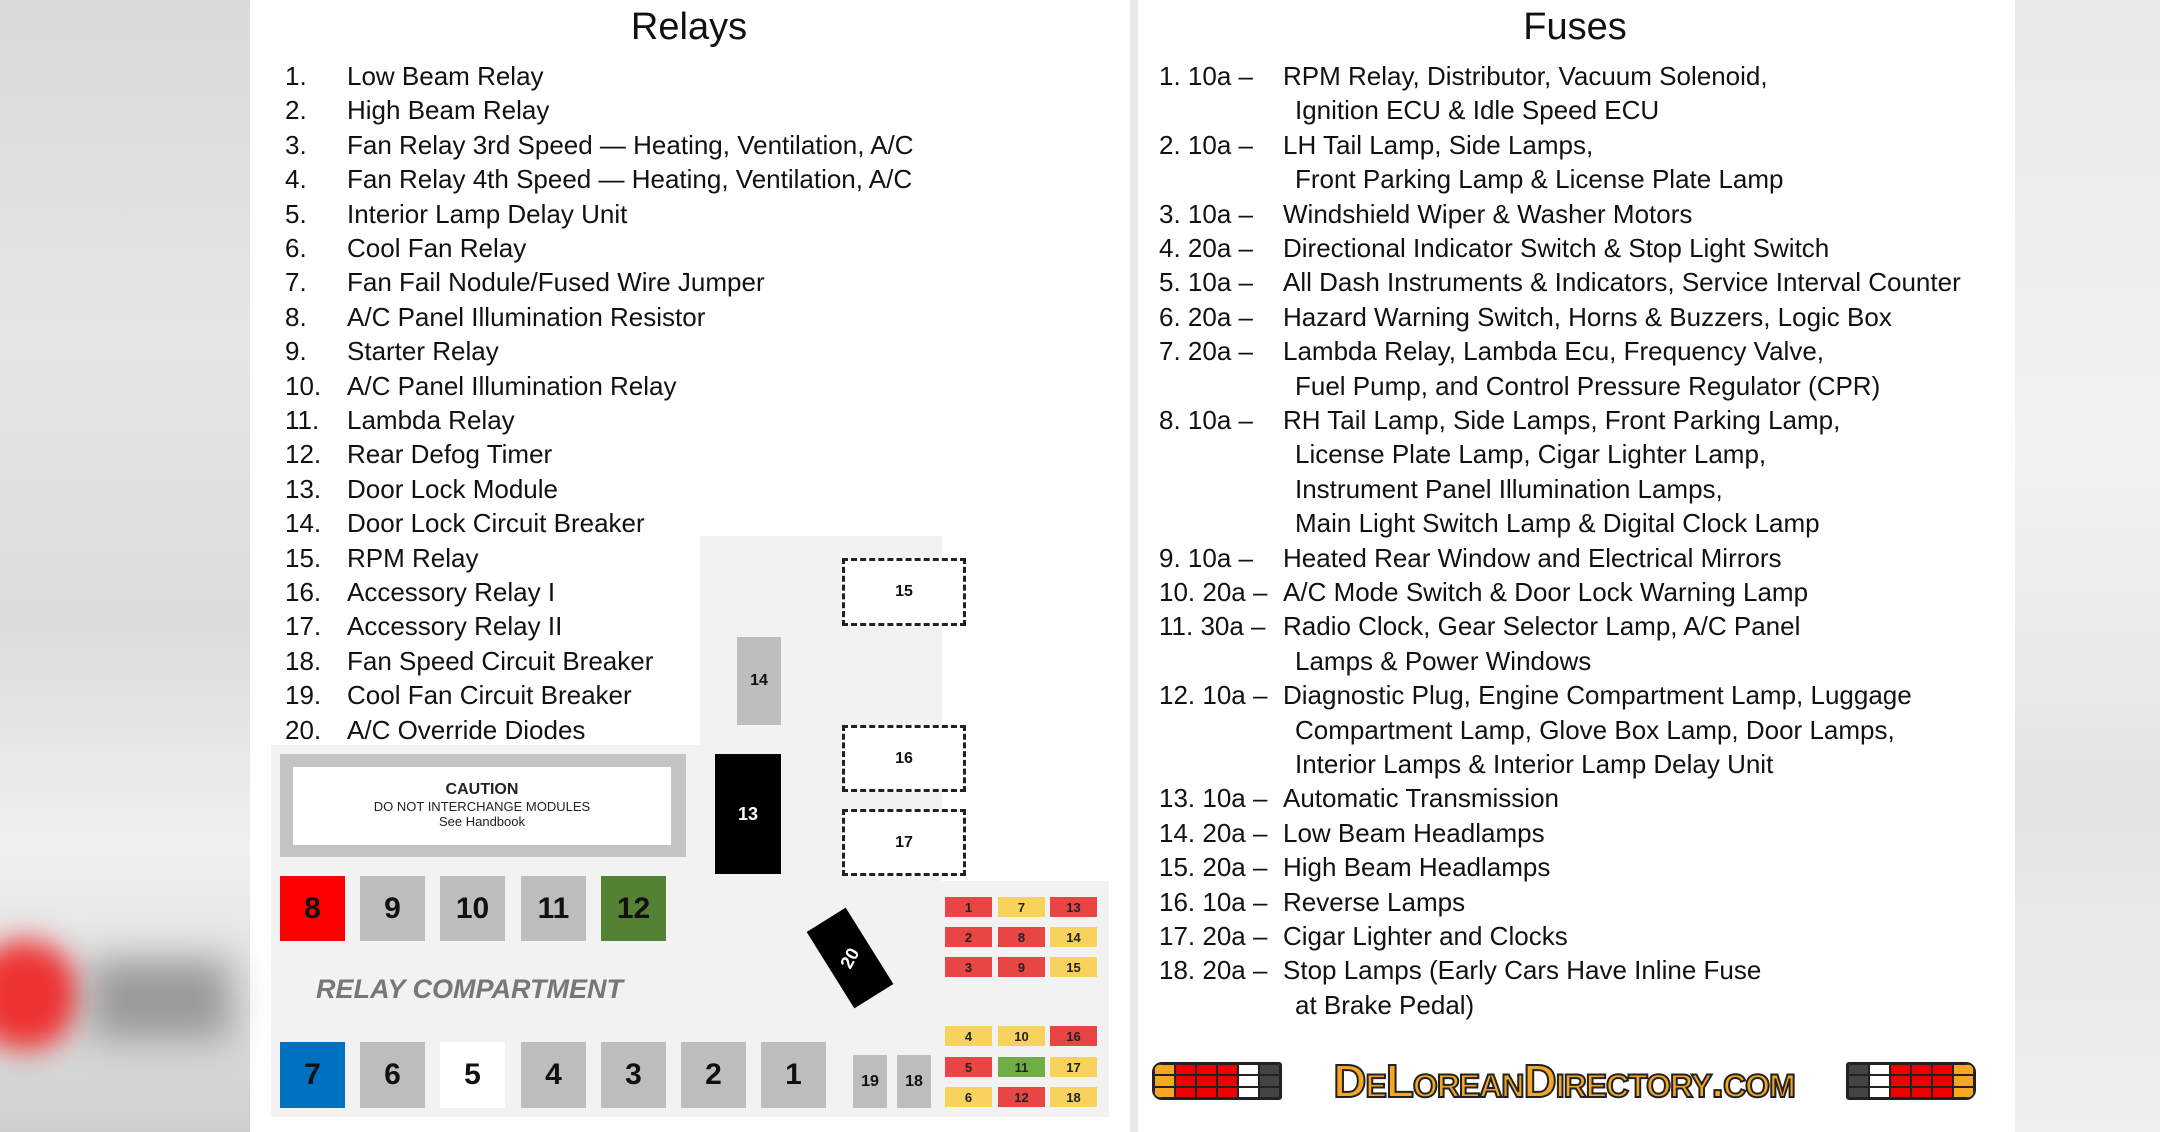 The image size is (2160, 1132). Describe the element at coordinates (303, 488) in the screenshot. I see `relay-number: 13.` at that location.